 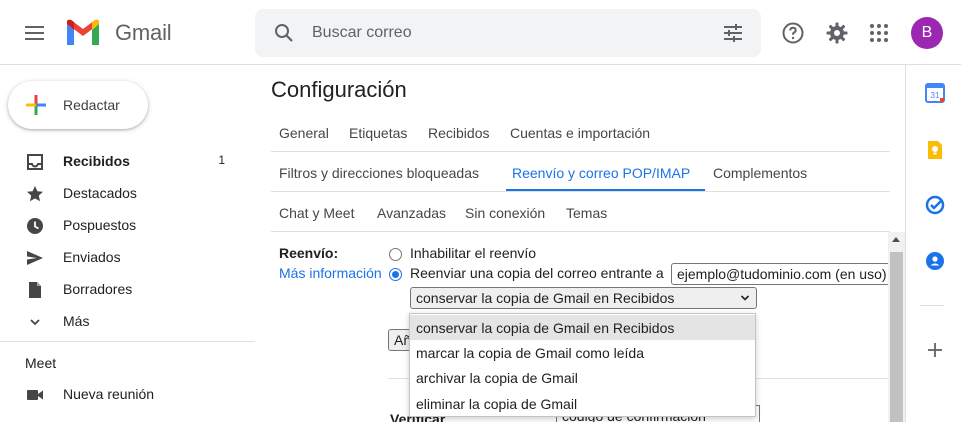 What do you see at coordinates (935, 95) in the screenshot?
I see `svg-text: 31` at bounding box center [935, 95].